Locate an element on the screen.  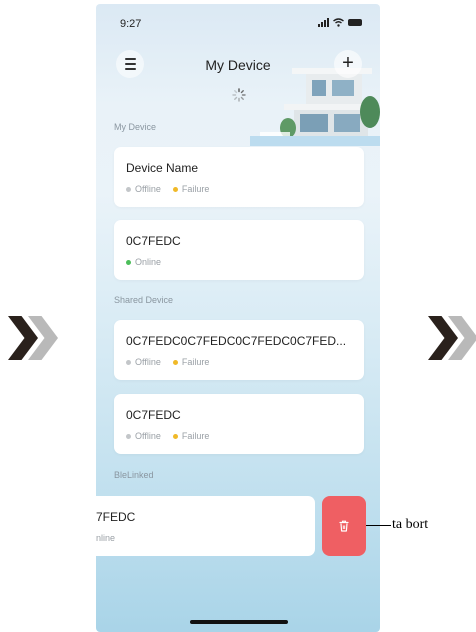
header: My Device + is located at coordinates (238, 65).